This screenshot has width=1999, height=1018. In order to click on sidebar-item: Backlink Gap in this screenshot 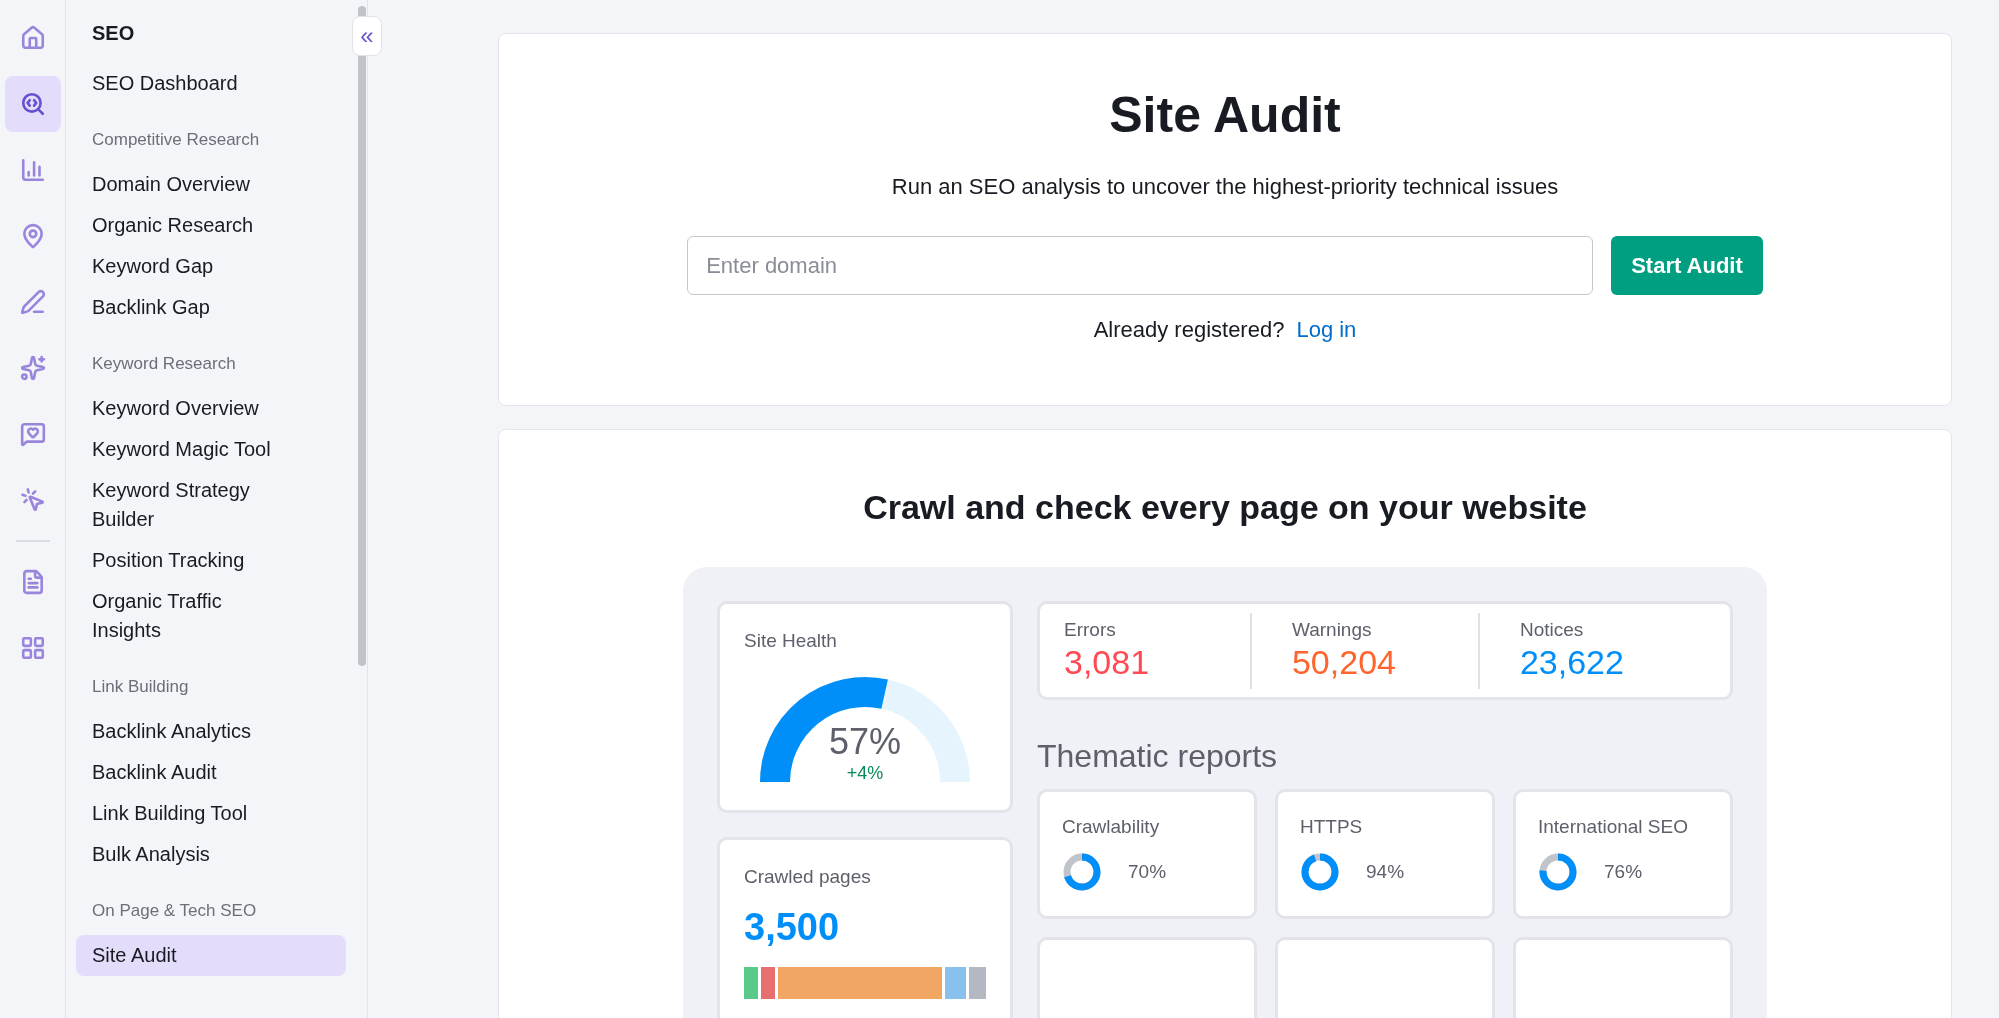, I will do `click(211, 307)`.